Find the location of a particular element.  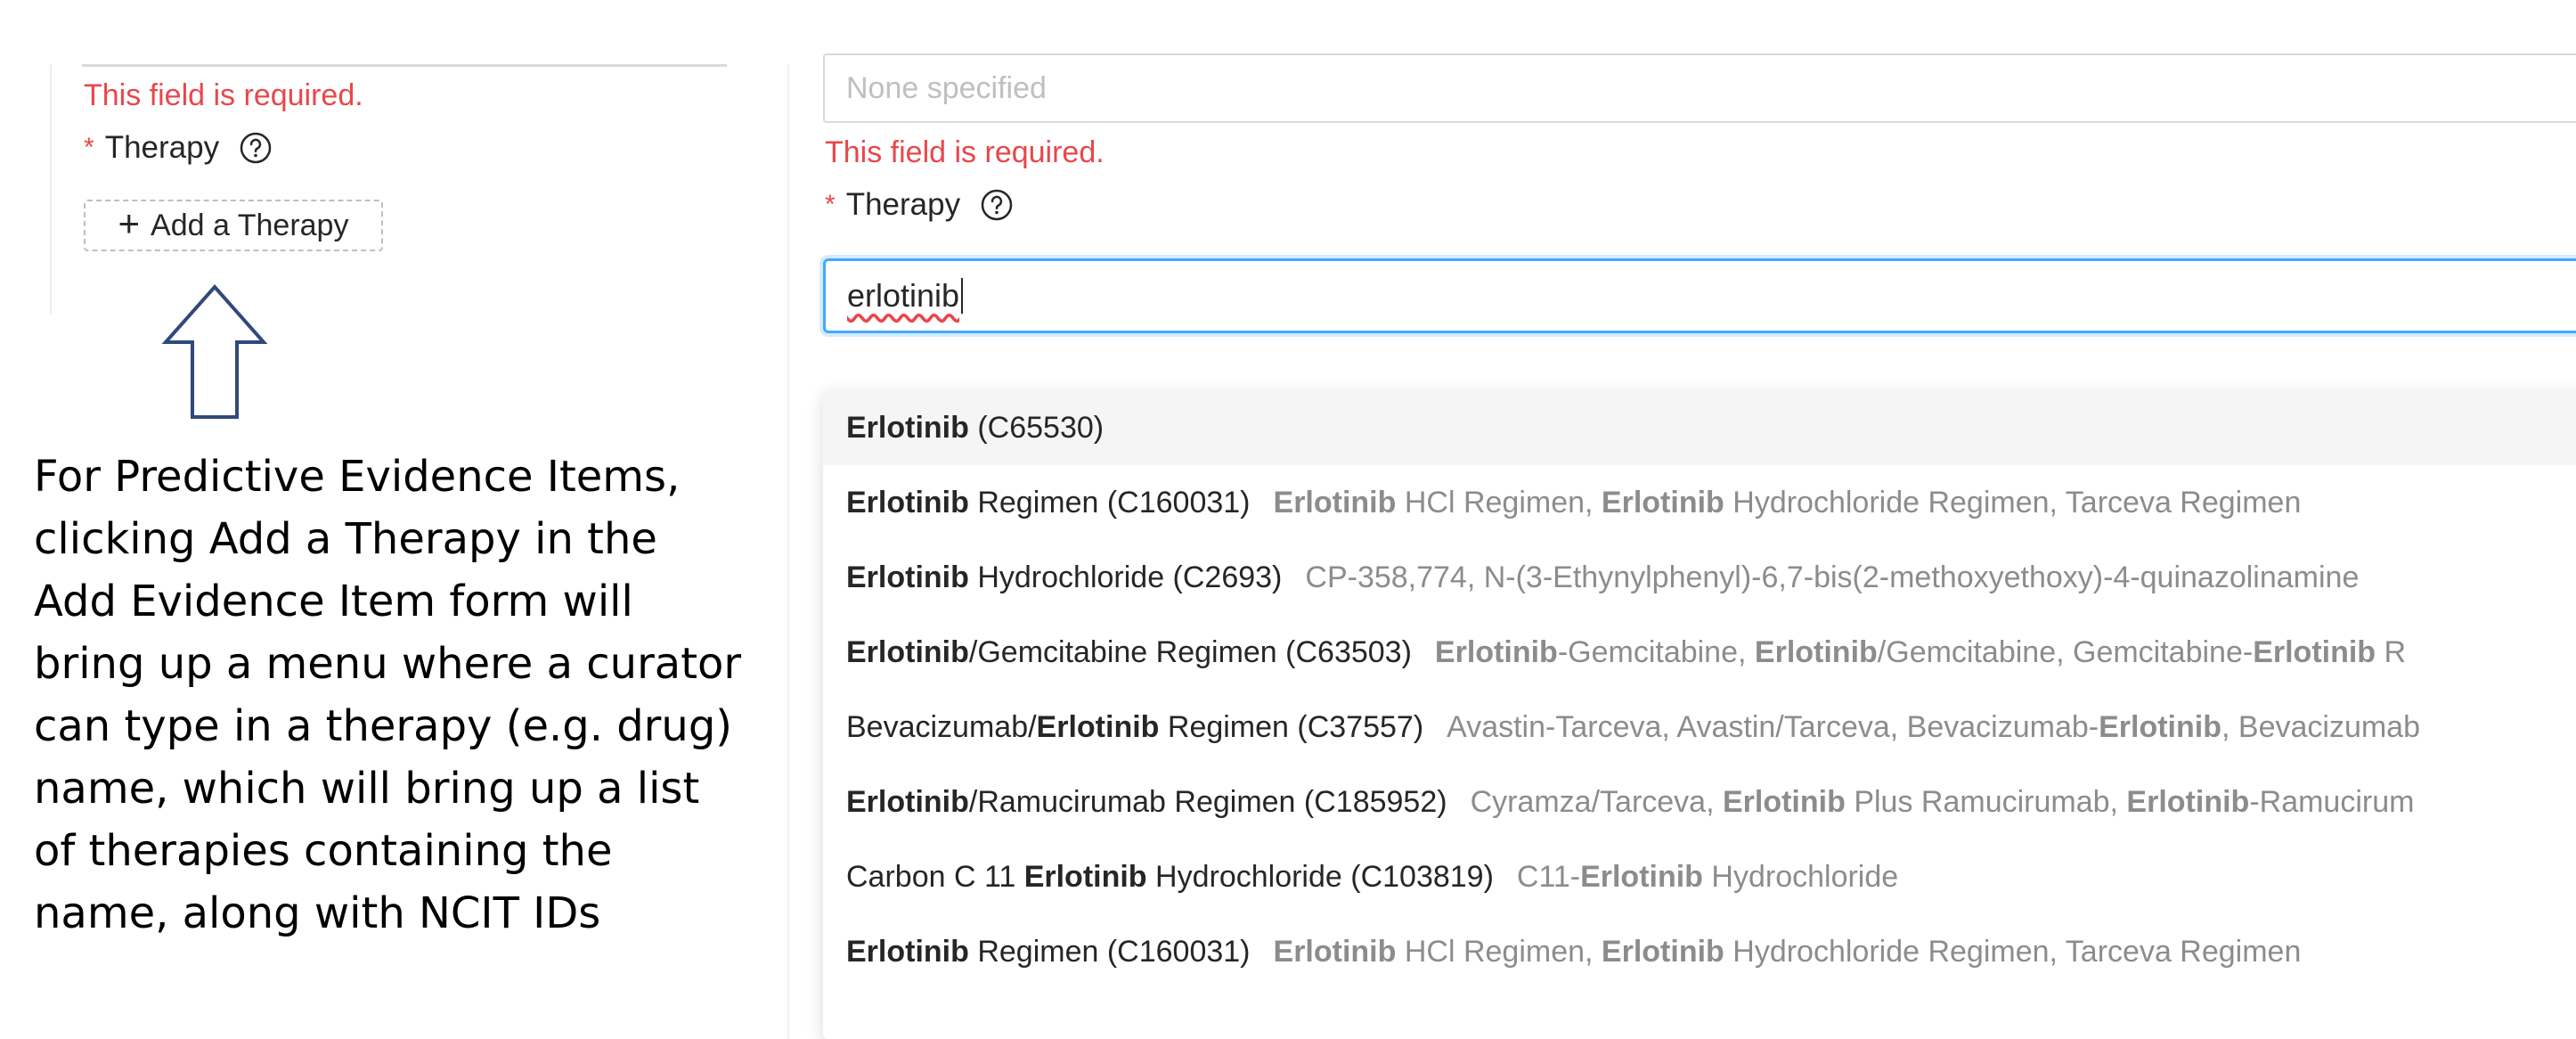

option-label: Bevacizumab/Erlotinib Regimen (C37557) is located at coordinates (1134, 728).